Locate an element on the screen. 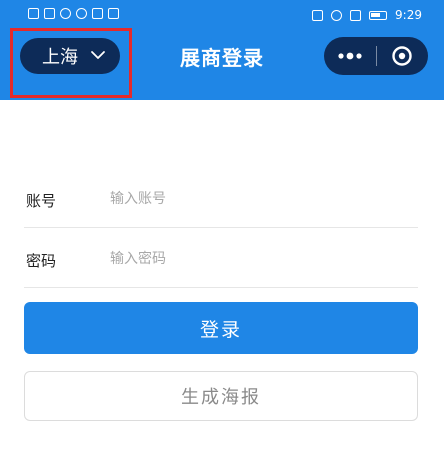  account-row: 账号 is located at coordinates (221, 200).